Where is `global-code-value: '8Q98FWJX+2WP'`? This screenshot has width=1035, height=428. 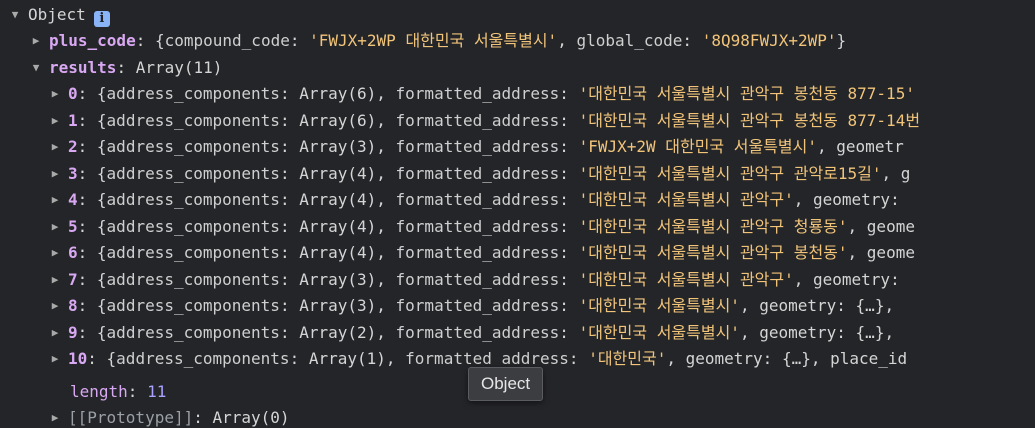
global-code-value: '8Q98FWJX+2WP' is located at coordinates (769, 40).